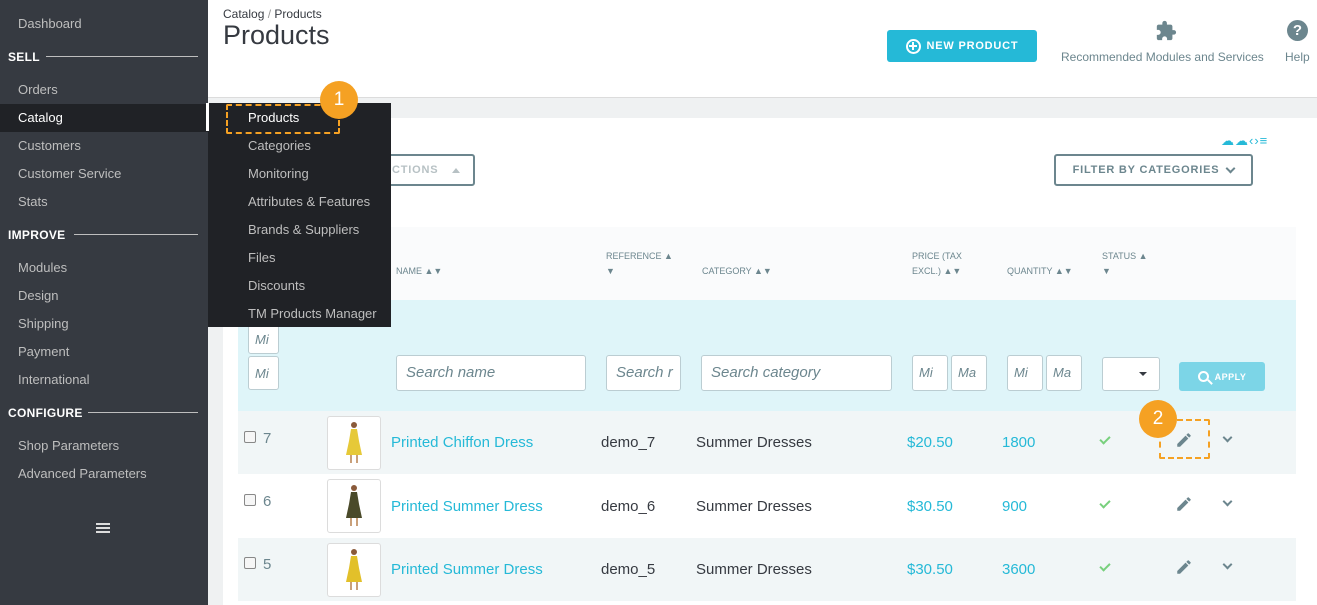 The height and width of the screenshot is (605, 1317). Describe the element at coordinates (628, 506) in the screenshot. I see `product-reference: demo_6` at that location.